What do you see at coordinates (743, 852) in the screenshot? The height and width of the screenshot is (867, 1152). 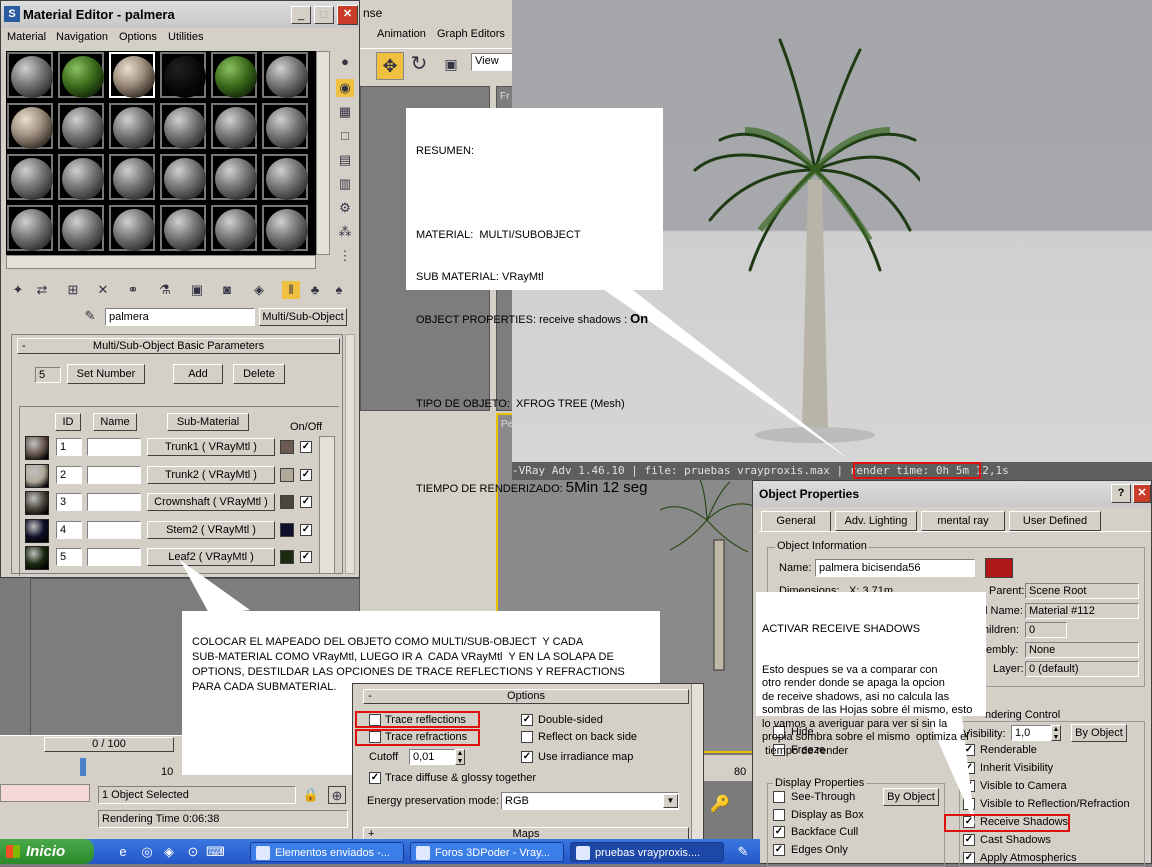 I see `tray-icon: ✎` at bounding box center [743, 852].